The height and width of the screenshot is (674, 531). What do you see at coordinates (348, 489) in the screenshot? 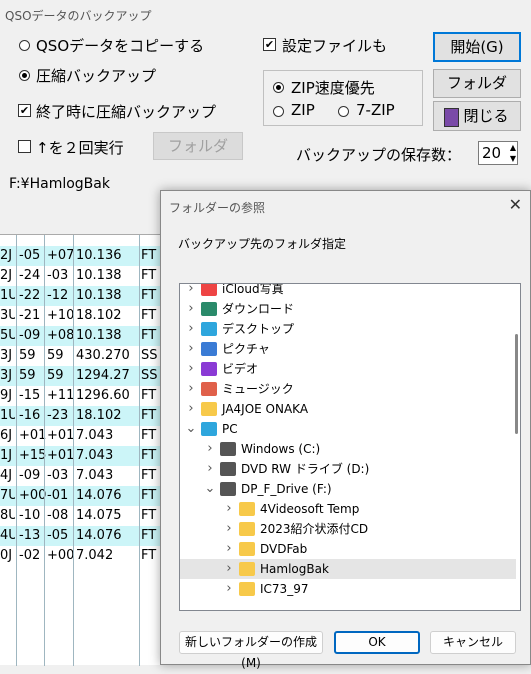
I see `tree-node: ⌄ DP_F_Drive (F:)` at bounding box center [348, 489].